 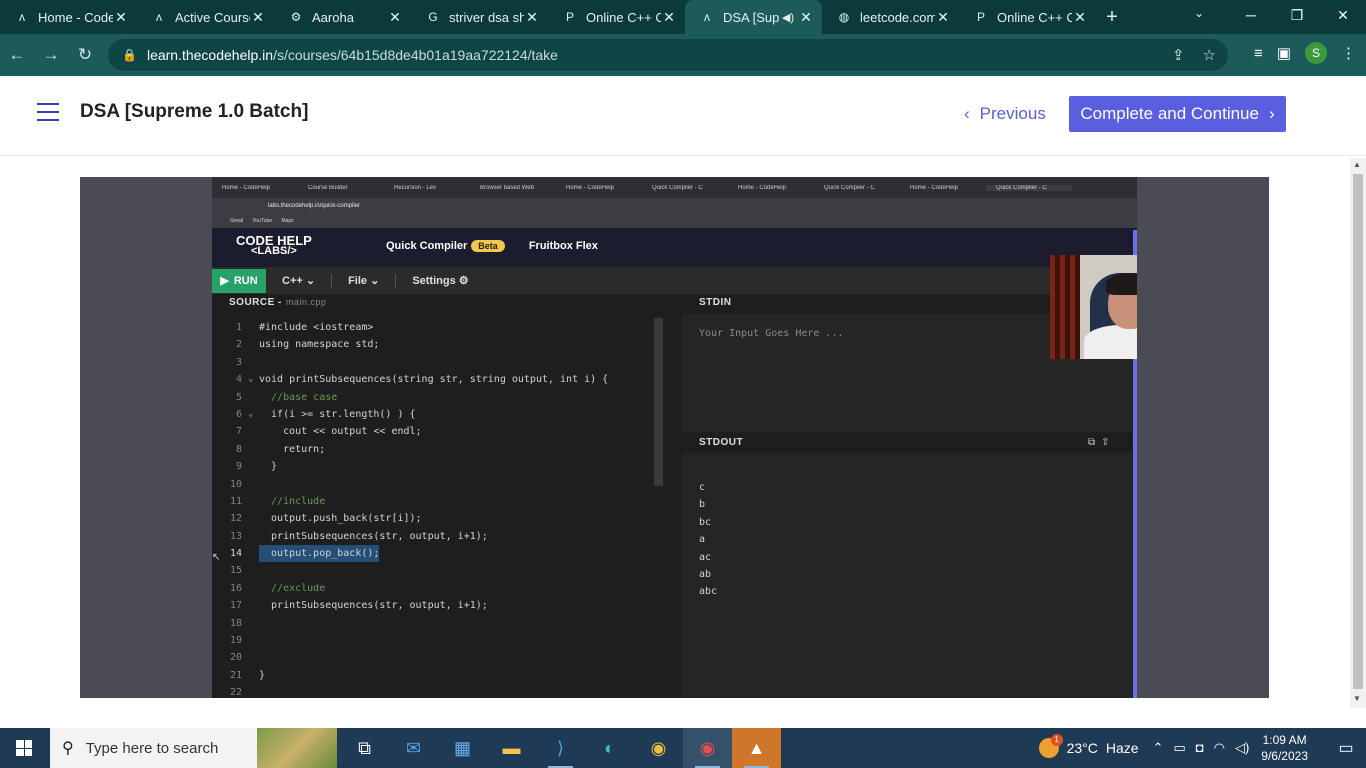 What do you see at coordinates (24, 748) in the screenshot?
I see `start-button` at bounding box center [24, 748].